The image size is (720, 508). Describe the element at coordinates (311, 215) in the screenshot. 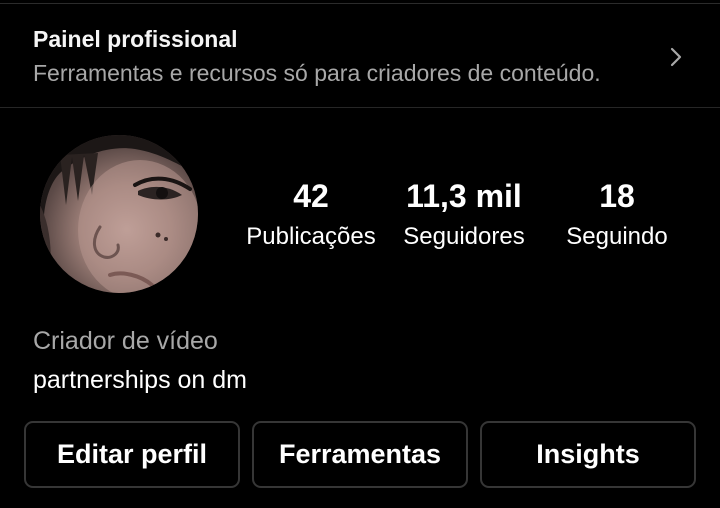

I see `posts-stat: 42 Publicações` at that location.